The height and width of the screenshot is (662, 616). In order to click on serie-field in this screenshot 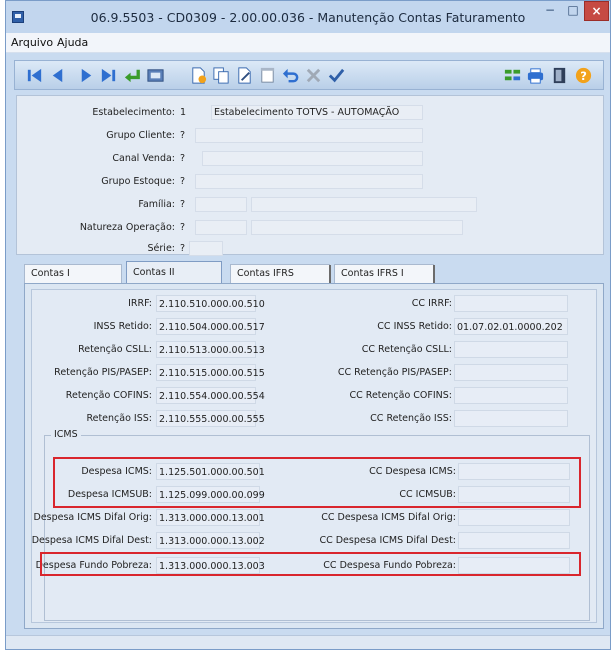, I will do `click(206, 248)`.